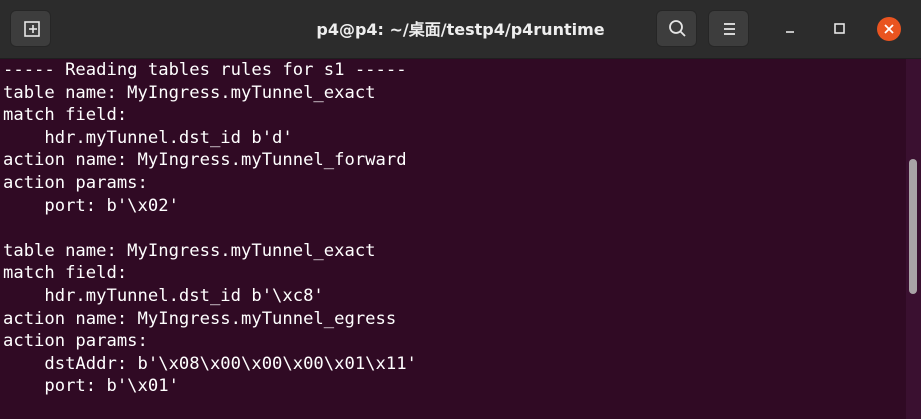  I want to click on menu-button, so click(728, 28).